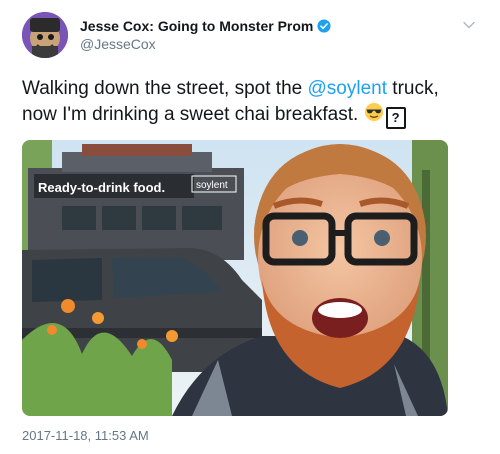 The width and height of the screenshot is (500, 454). Describe the element at coordinates (165, 88) in the screenshot. I see `tweet-text-part: Walking down the street, spot the` at that location.